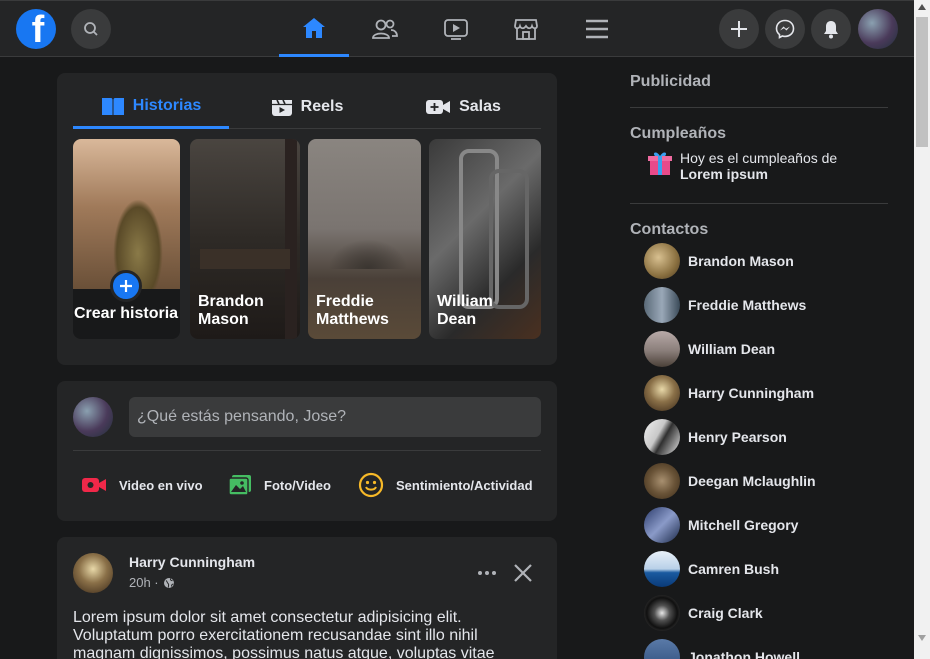 This screenshot has width=930, height=659. I want to click on messenger-button, so click(785, 29).